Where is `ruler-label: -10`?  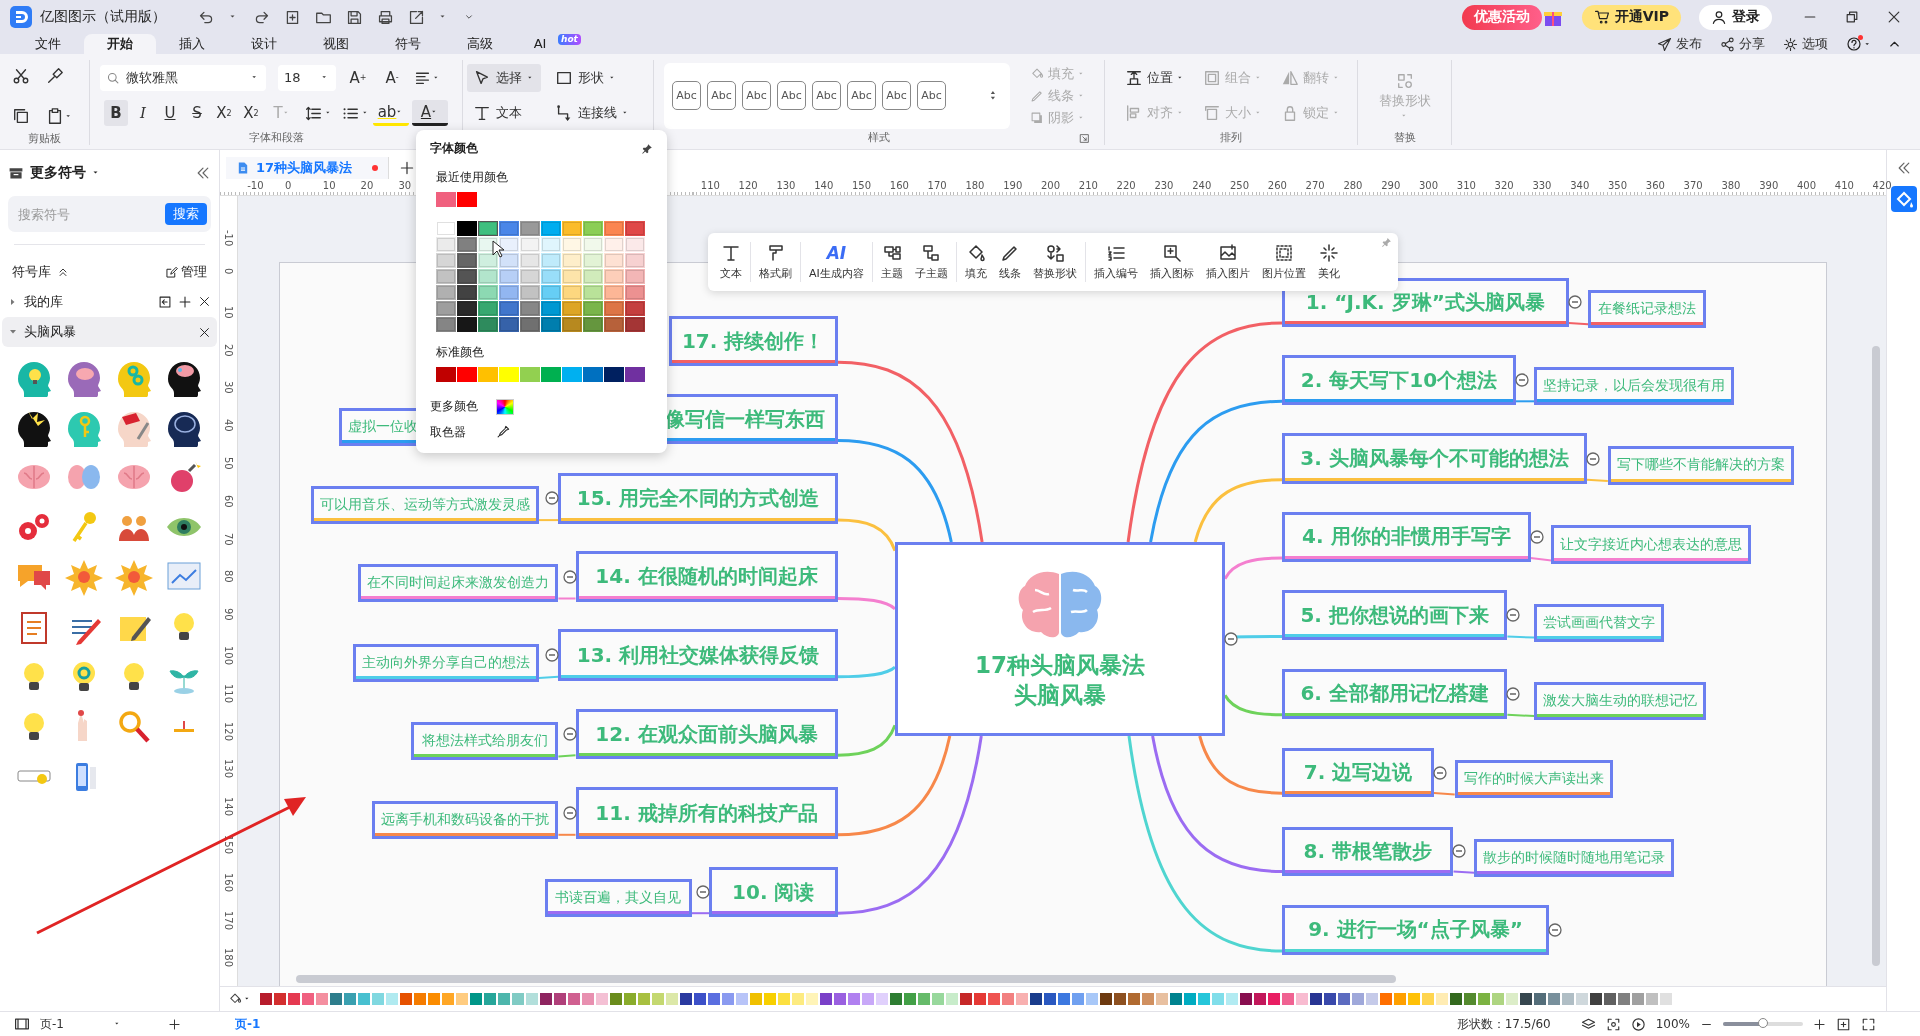 ruler-label: -10 is located at coordinates (228, 238).